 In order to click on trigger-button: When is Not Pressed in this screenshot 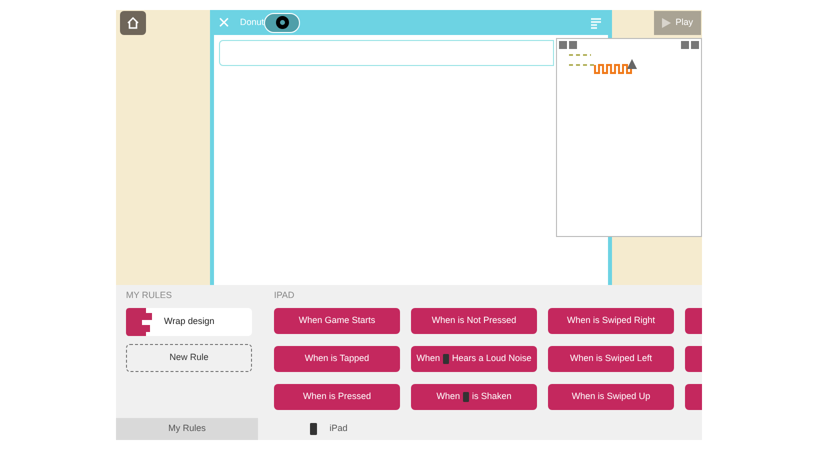, I will do `click(474, 321)`.